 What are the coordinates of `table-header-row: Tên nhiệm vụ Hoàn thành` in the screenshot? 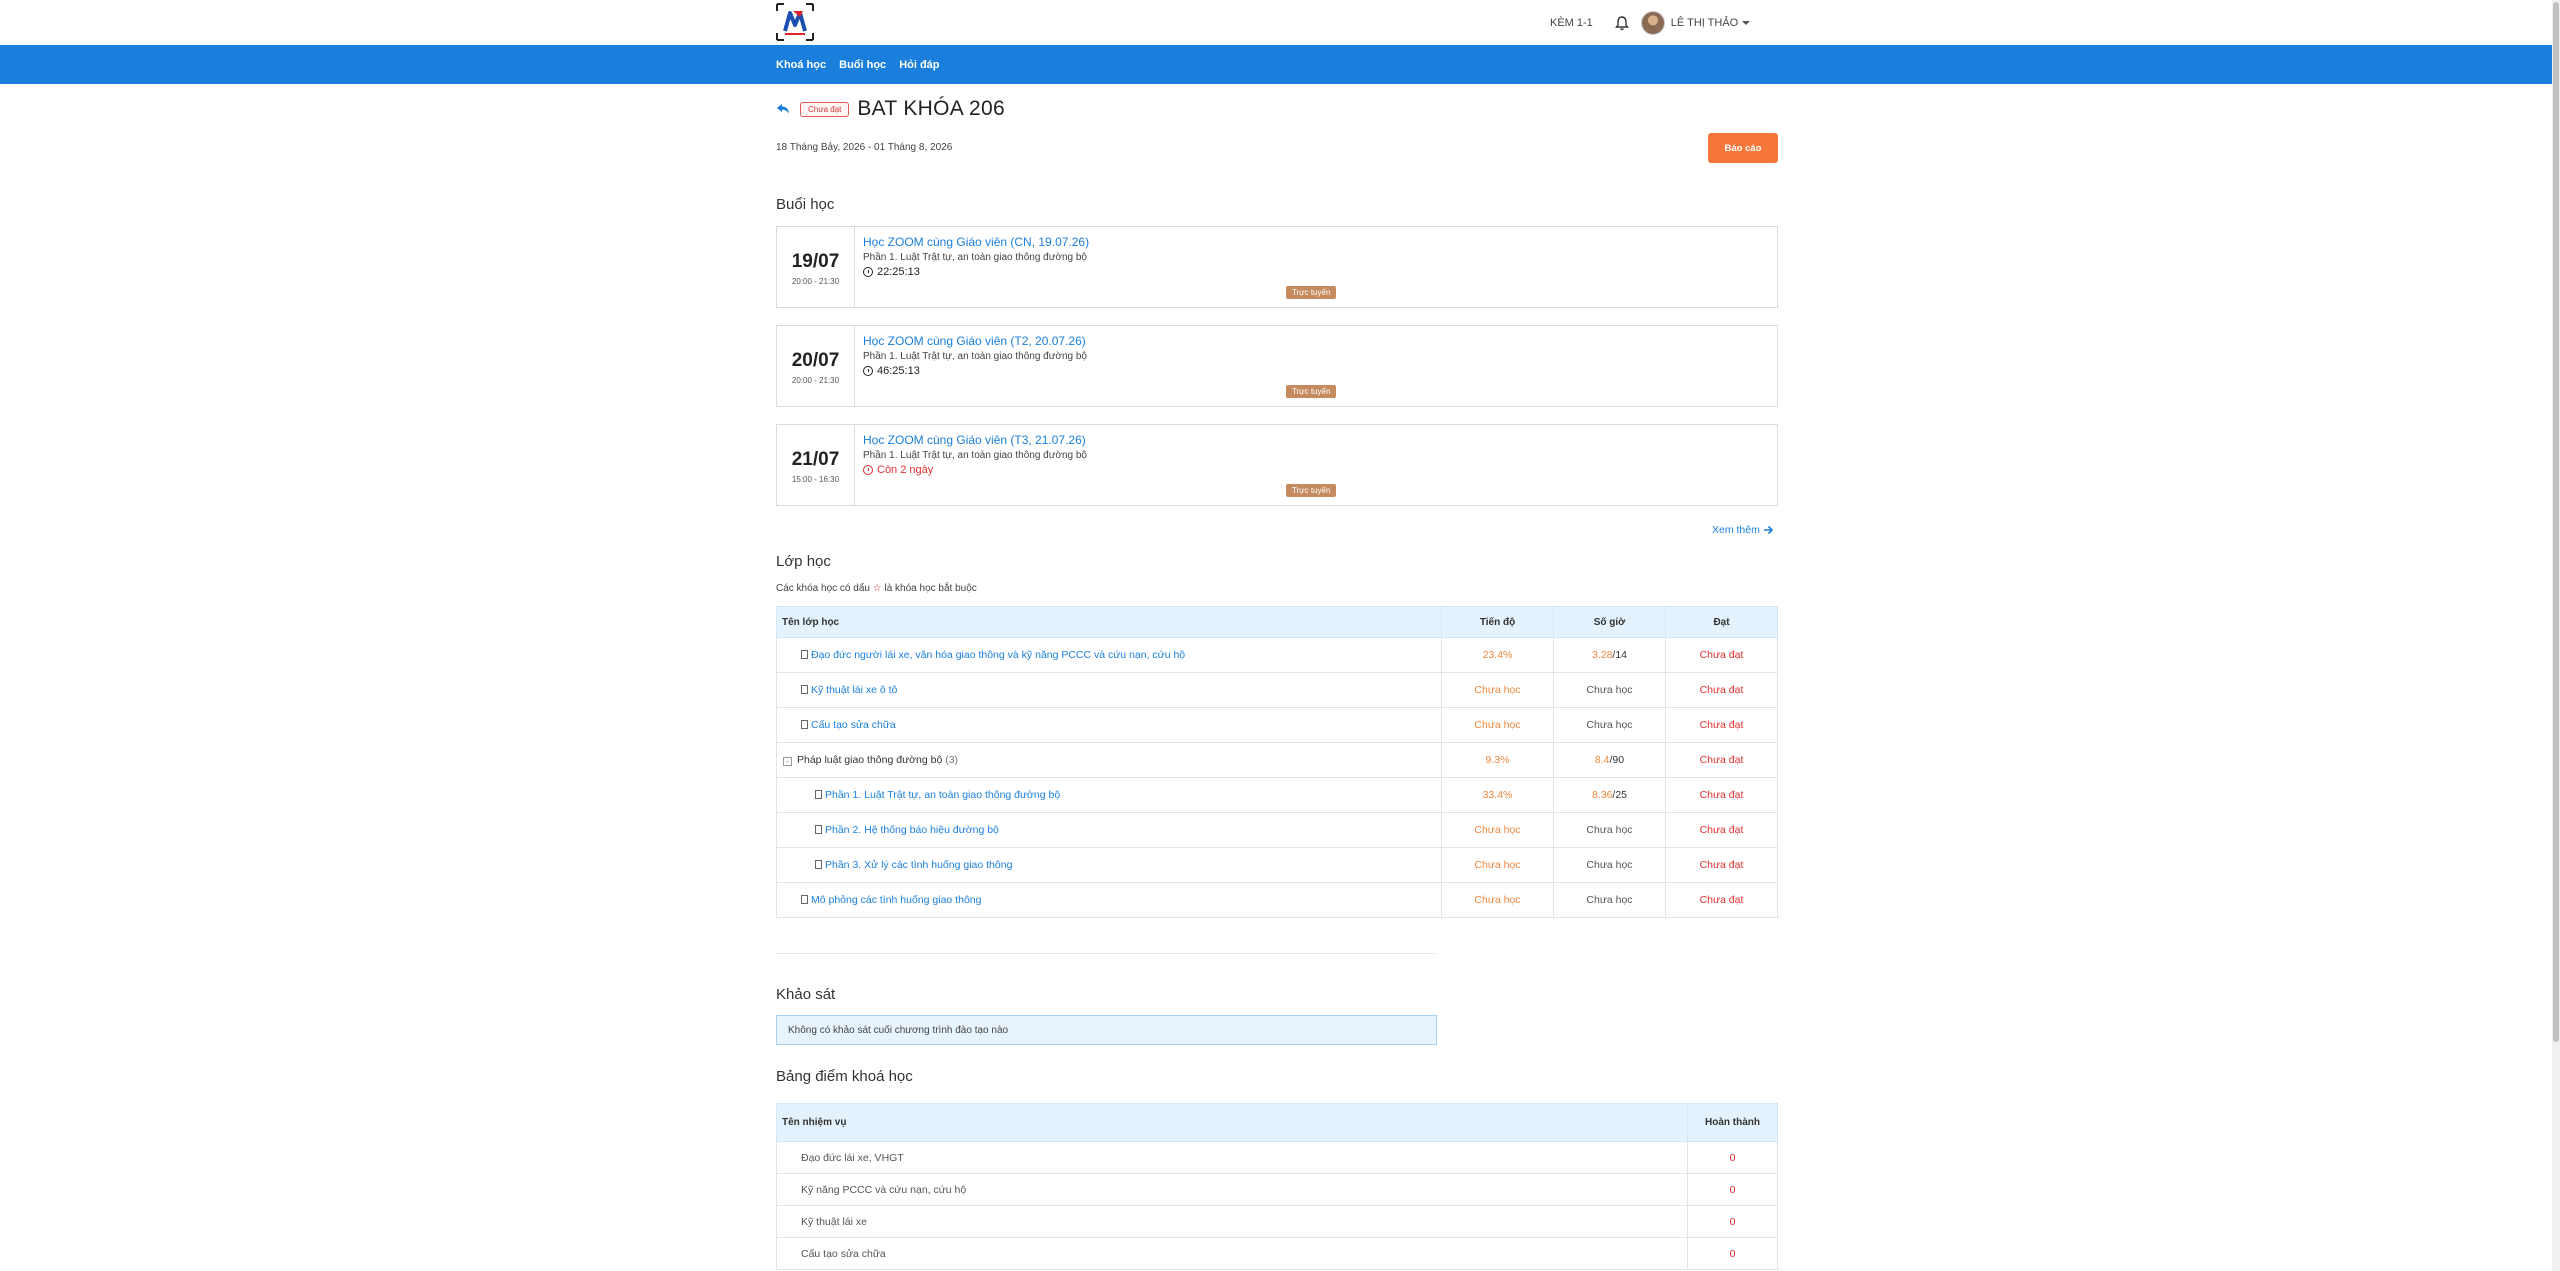 It's located at (1277, 1122).